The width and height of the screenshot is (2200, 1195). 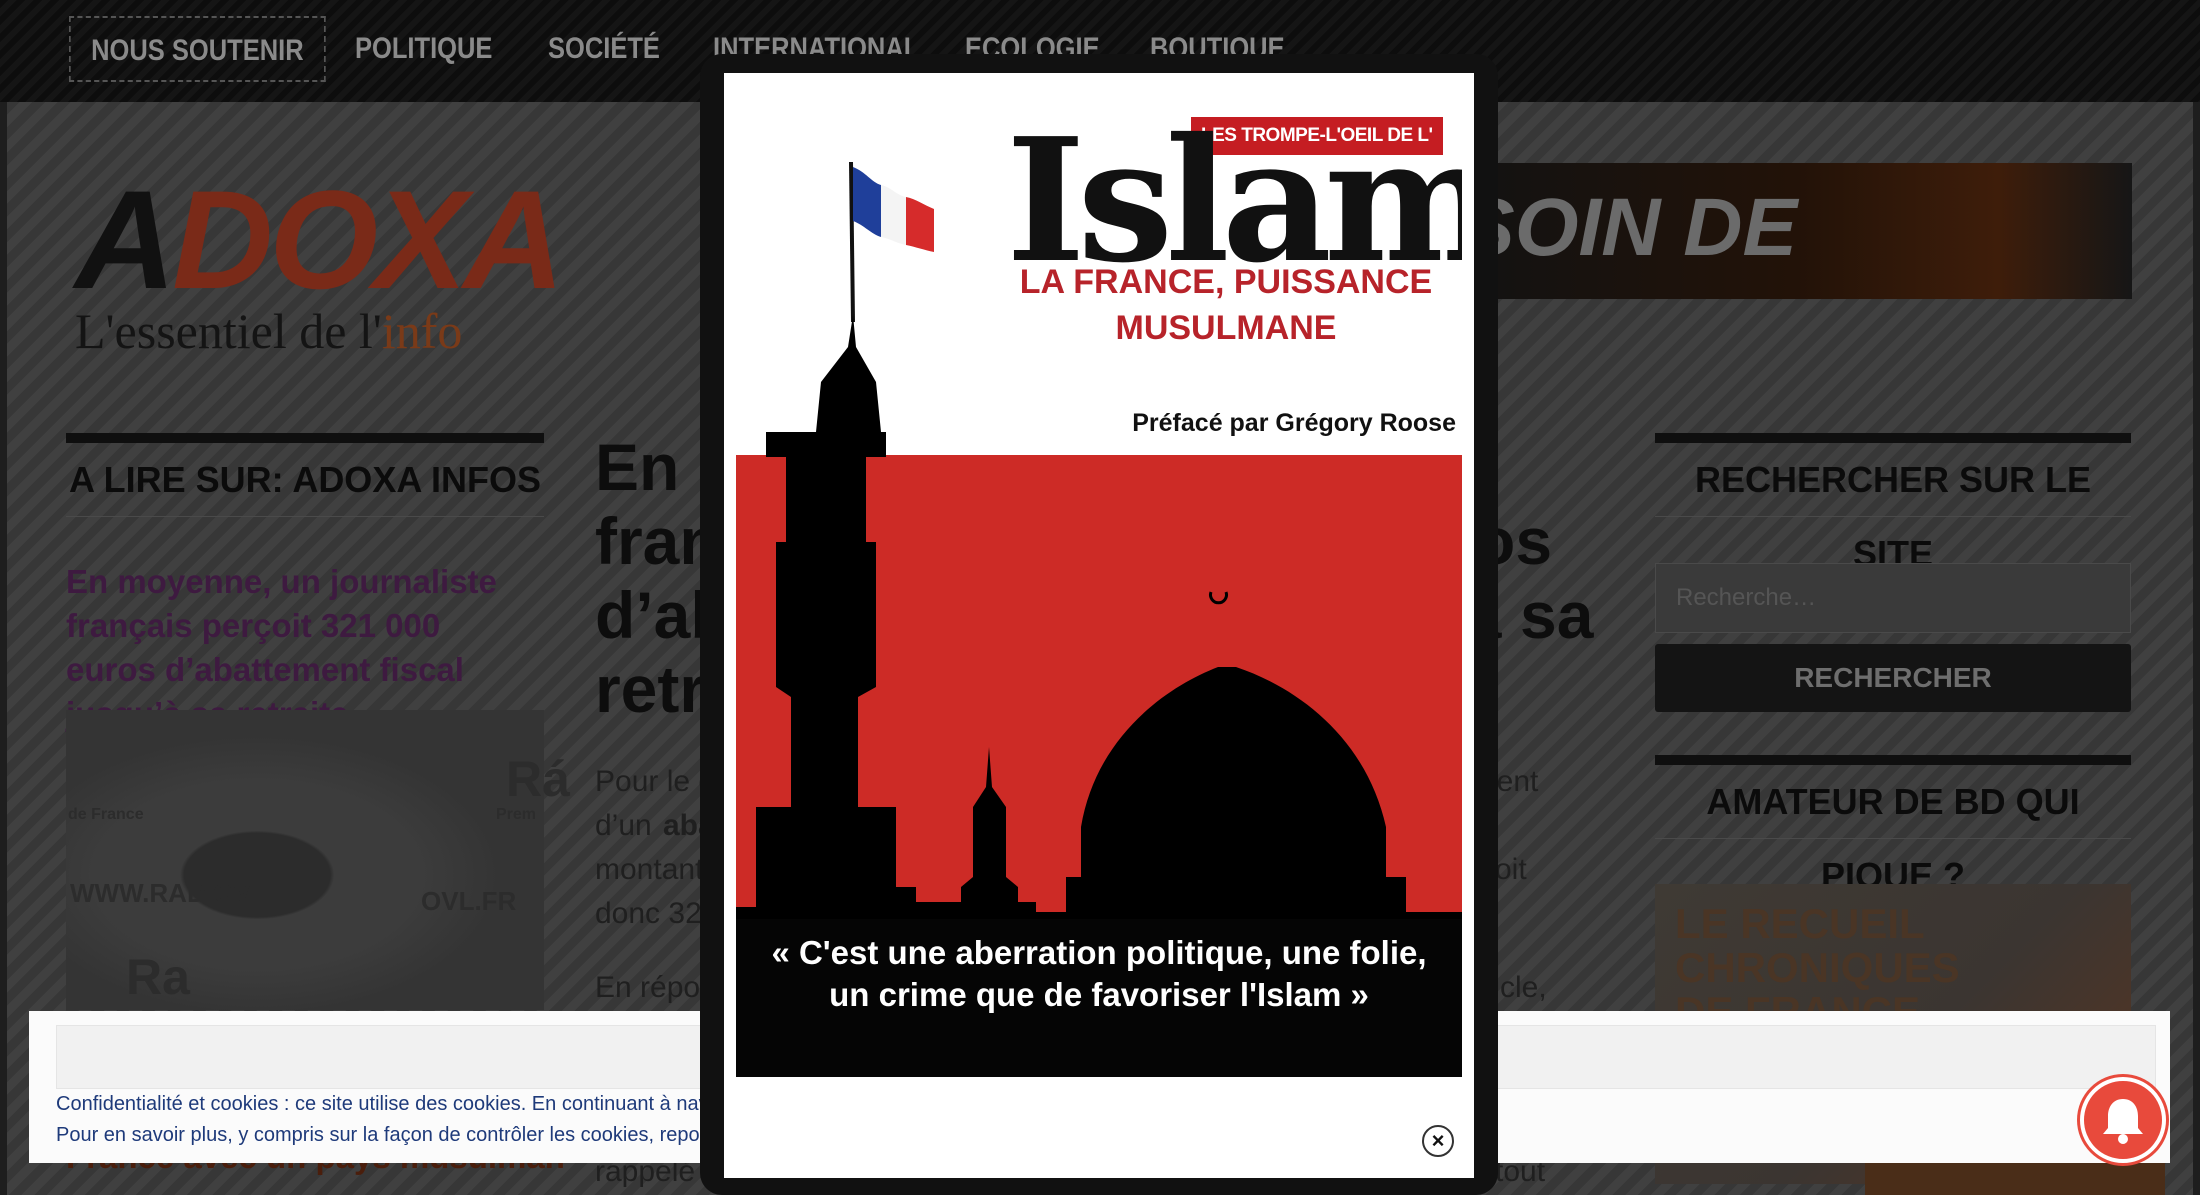 What do you see at coordinates (538, 779) in the screenshot?
I see `thumb-text: Rá` at bounding box center [538, 779].